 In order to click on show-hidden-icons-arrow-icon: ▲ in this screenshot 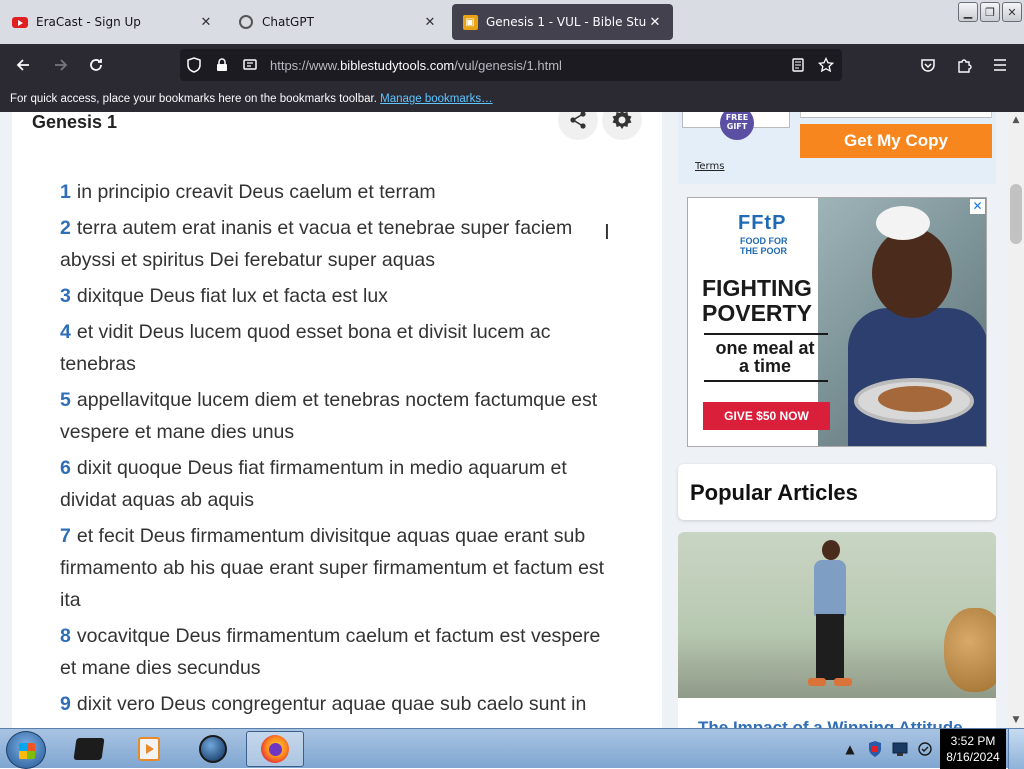, I will do `click(850, 749)`.